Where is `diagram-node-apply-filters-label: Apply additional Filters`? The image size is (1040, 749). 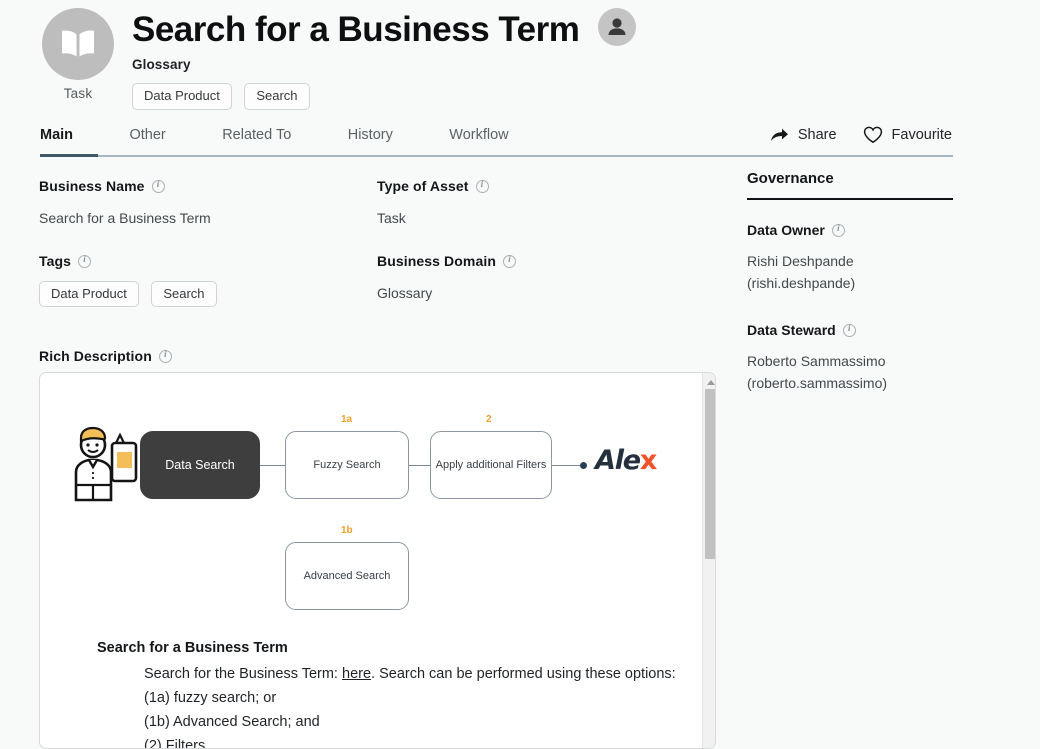 diagram-node-apply-filters-label: Apply additional Filters is located at coordinates (491, 464).